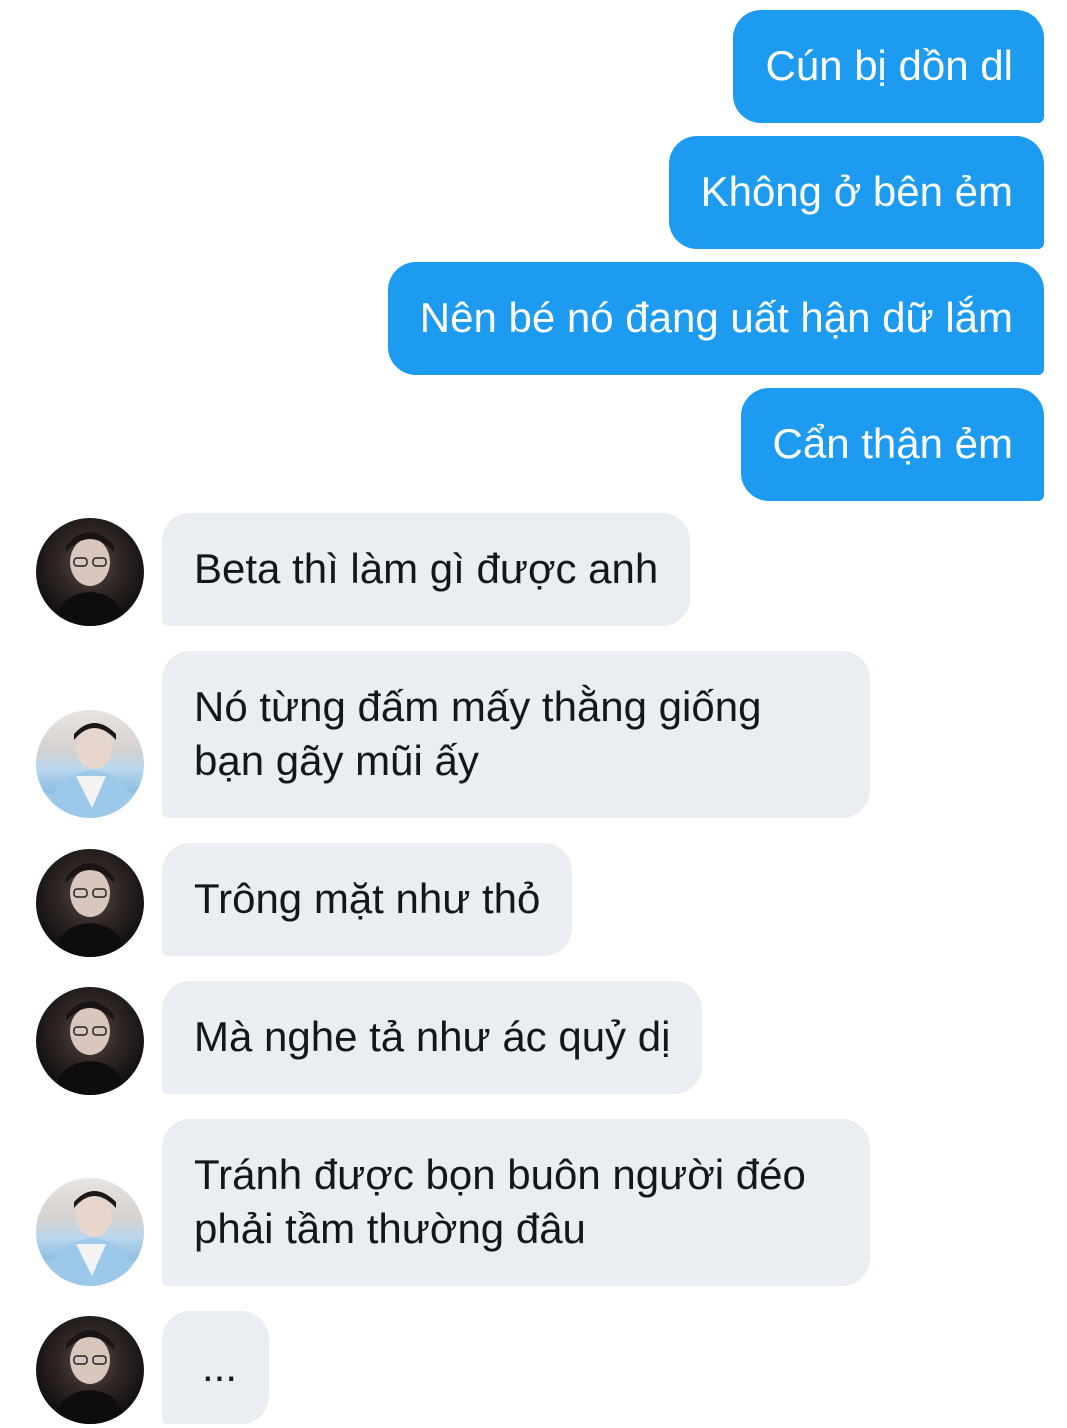 The height and width of the screenshot is (1428, 1067). I want to click on message-text: Cún bị dồn dl, so click(889, 65).